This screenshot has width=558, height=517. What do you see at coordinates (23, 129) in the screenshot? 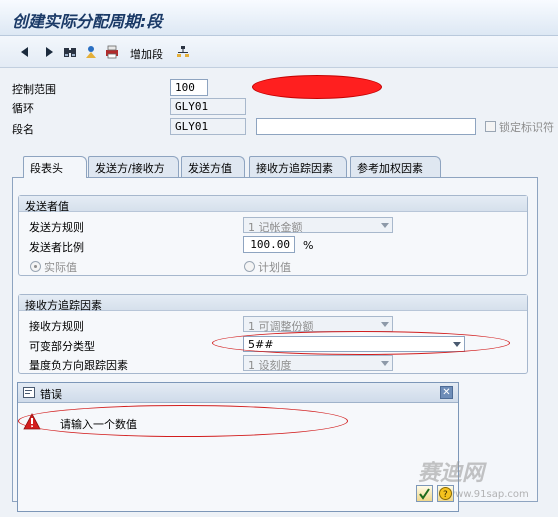
I see `segment-name-label: 段名` at bounding box center [23, 129].